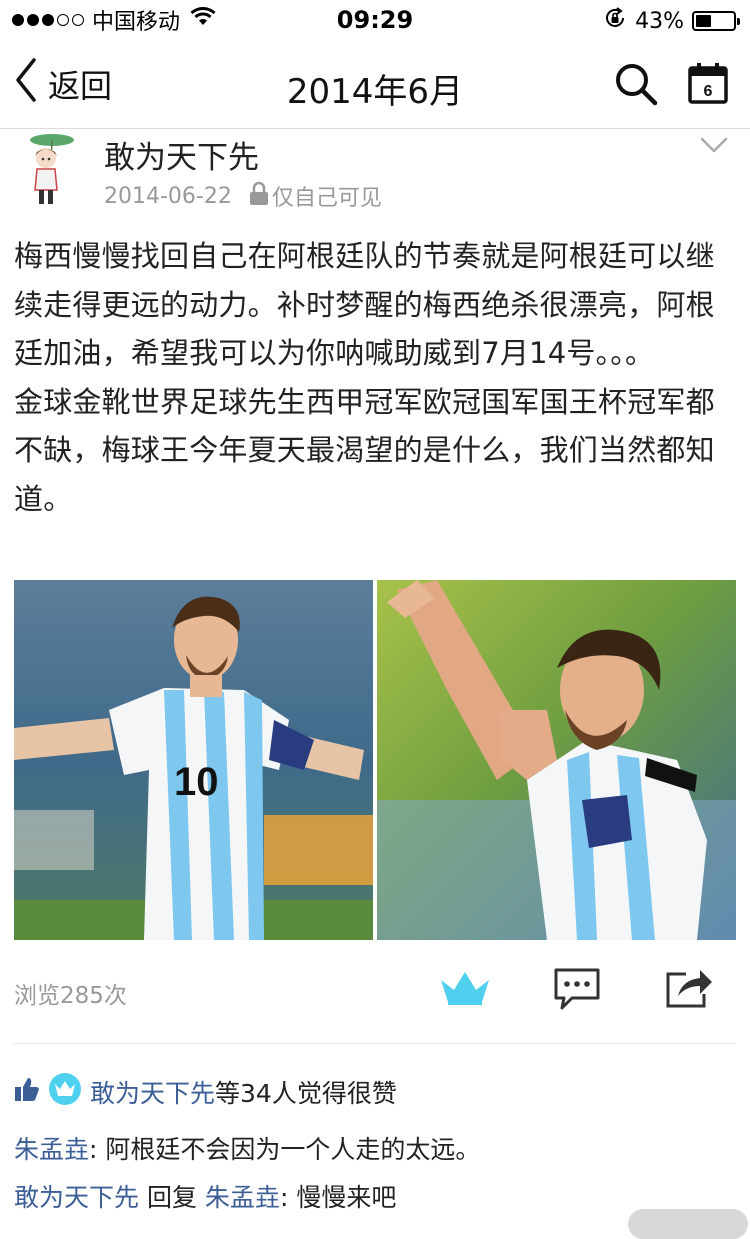  What do you see at coordinates (716, 21) in the screenshot?
I see `battery-icon` at bounding box center [716, 21].